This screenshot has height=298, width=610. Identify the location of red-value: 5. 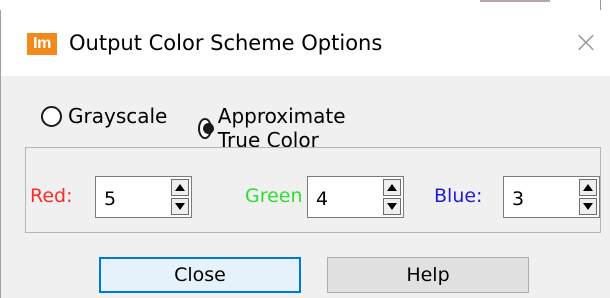
(110, 199).